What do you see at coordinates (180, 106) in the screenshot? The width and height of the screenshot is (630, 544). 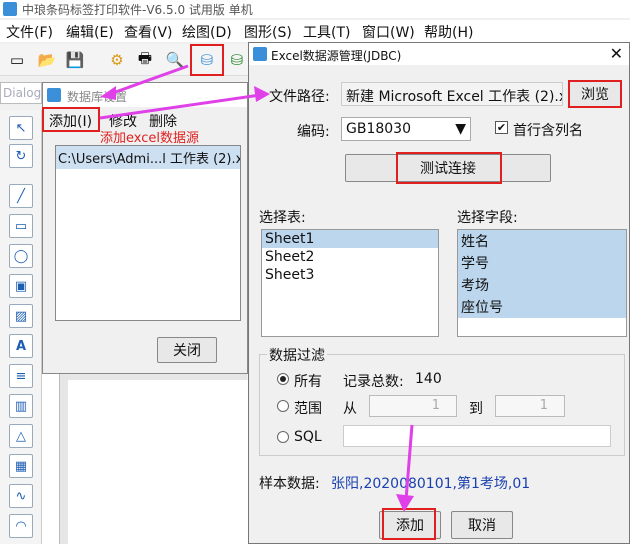 I see `arrow-to-file-path` at bounding box center [180, 106].